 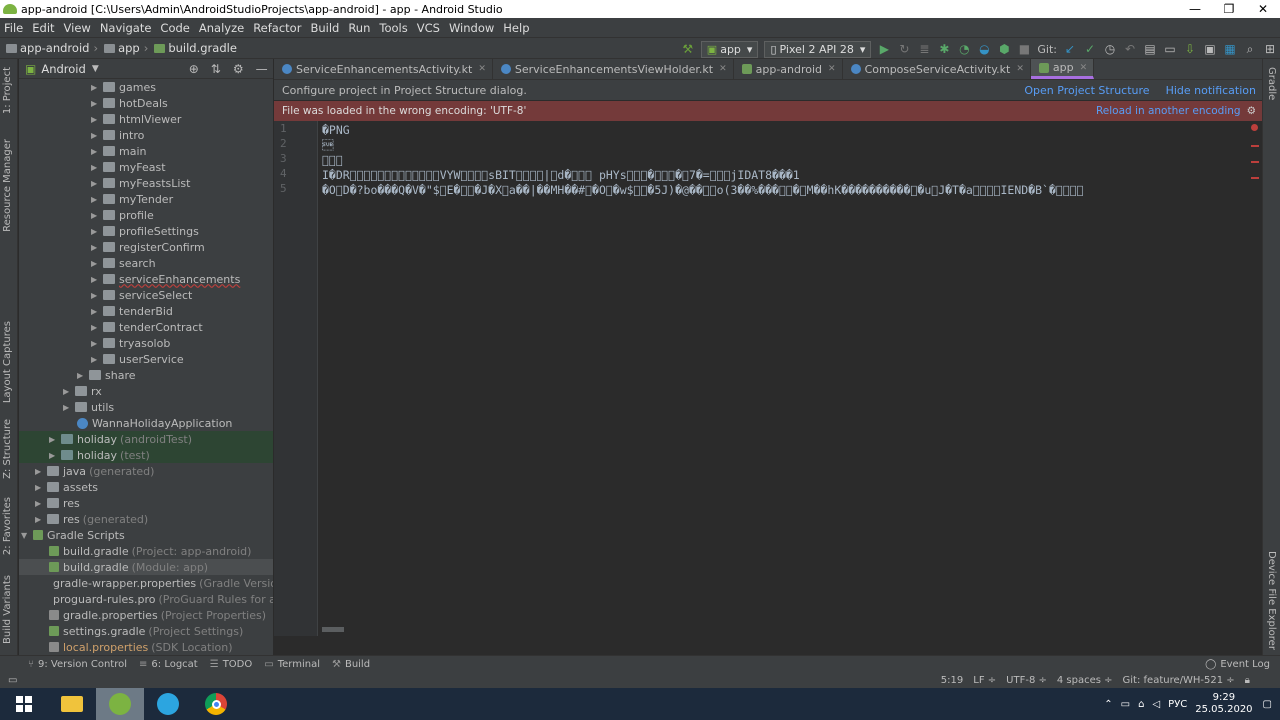 I want to click on device-dropdown: ▯ Pixel 2 API 28 ▾, so click(x=818, y=49).